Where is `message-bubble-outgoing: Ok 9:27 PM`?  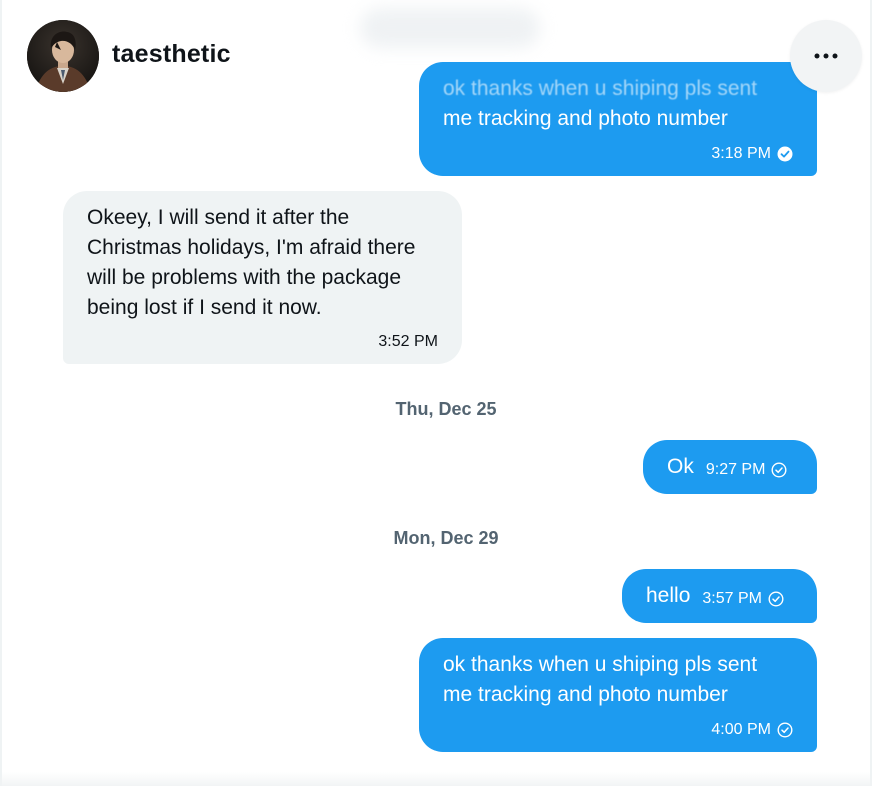
message-bubble-outgoing: Ok 9:27 PM is located at coordinates (730, 467).